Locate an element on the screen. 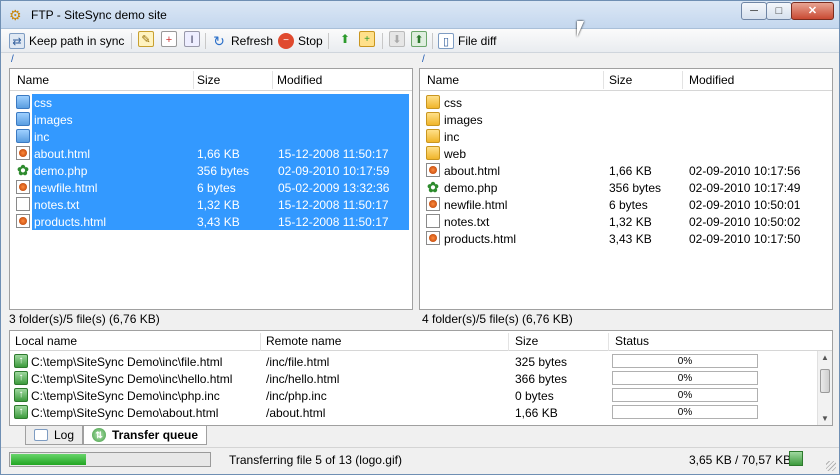 This screenshot has height=475, width=840. file-row: products.html 3,43 KB 15-12-2008 11:50:17 is located at coordinates (211, 221).